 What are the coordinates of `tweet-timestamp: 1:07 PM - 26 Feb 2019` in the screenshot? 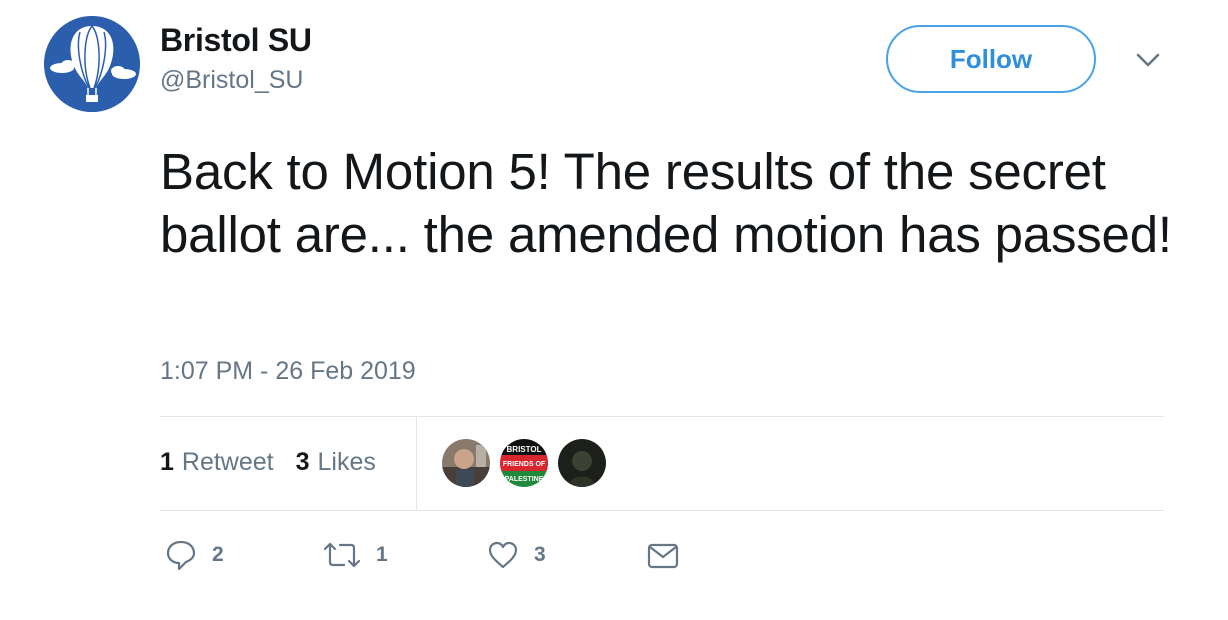 It's located at (288, 371).